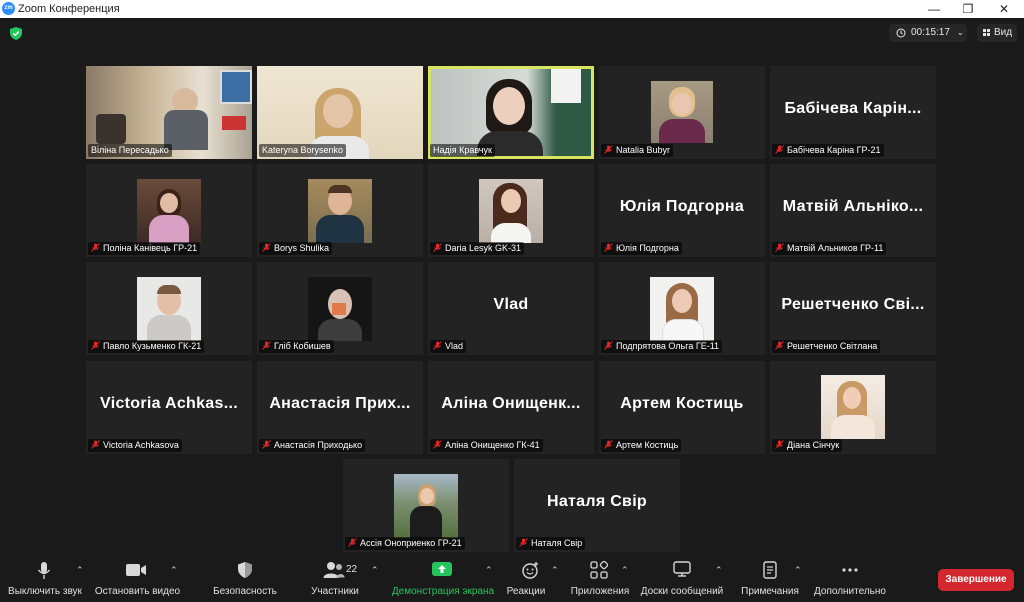  I want to click on participants-button: 22 ⌃ Участники, so click(345, 577).